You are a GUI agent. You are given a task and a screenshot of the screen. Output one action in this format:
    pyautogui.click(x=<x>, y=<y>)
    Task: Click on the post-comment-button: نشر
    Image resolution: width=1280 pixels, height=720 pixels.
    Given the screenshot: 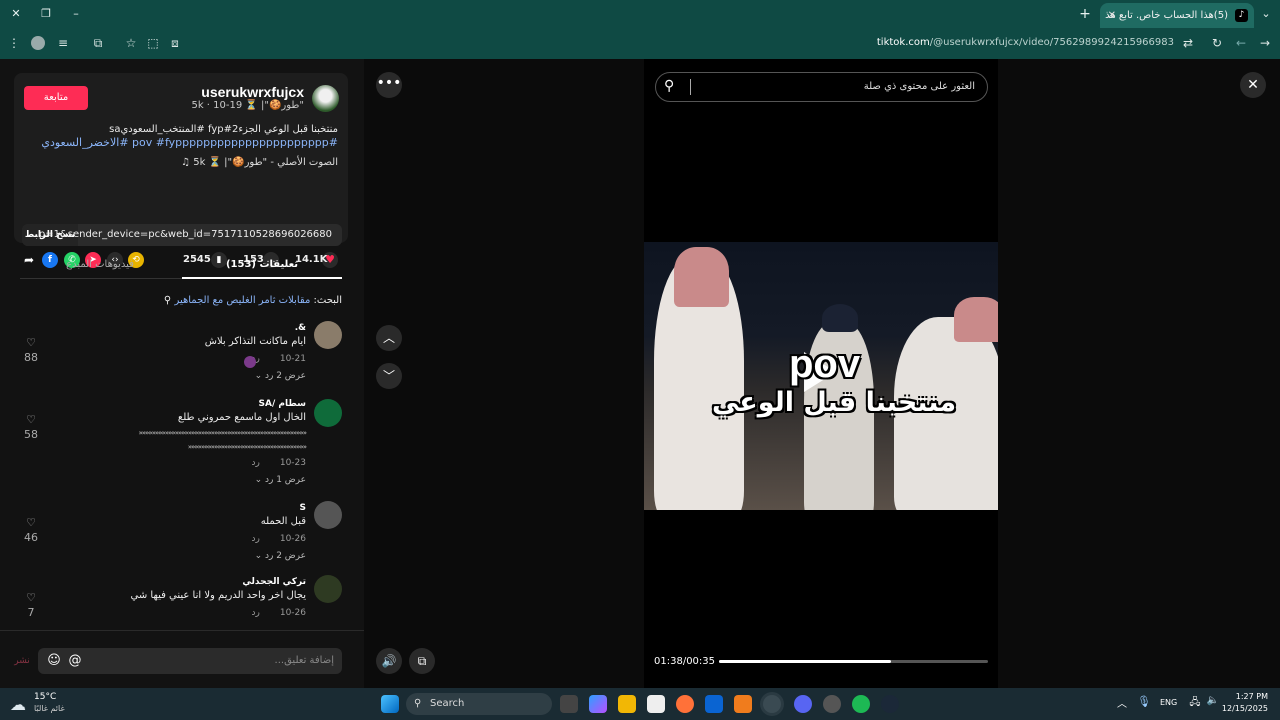 What is the action you would take?
    pyautogui.click(x=22, y=661)
    